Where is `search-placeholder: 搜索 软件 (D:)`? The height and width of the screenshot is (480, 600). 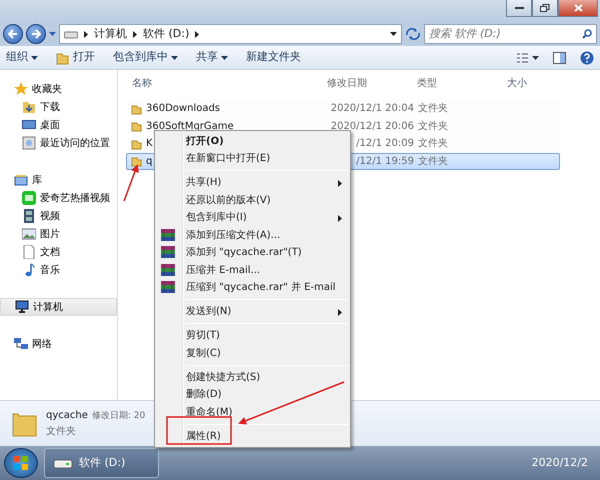 search-placeholder: 搜索 软件 (D:) is located at coordinates (465, 34).